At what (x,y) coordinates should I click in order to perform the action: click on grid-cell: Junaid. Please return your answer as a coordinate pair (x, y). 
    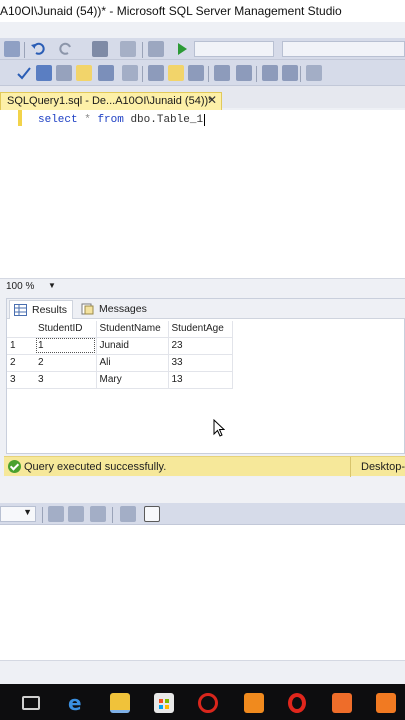
    Looking at the image, I should click on (132, 346).